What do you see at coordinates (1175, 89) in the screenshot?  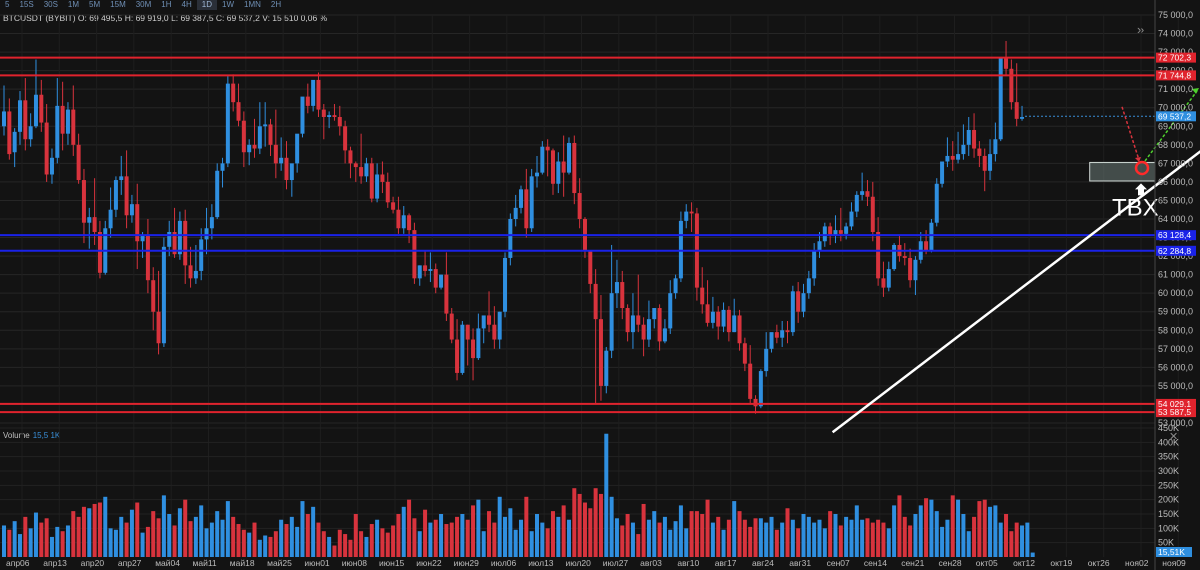 I see `price-tick-label: 71 000,0` at bounding box center [1175, 89].